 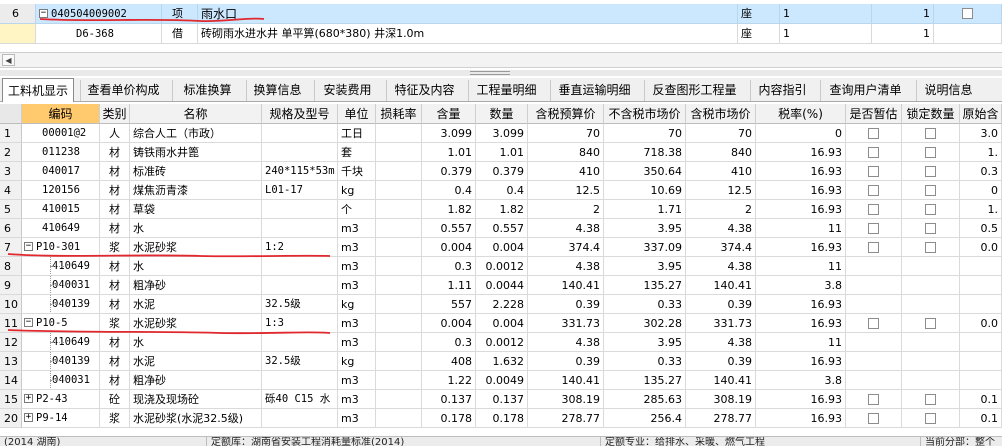 I want to click on cell-tax-budget-price: 840, so click(x=566, y=152).